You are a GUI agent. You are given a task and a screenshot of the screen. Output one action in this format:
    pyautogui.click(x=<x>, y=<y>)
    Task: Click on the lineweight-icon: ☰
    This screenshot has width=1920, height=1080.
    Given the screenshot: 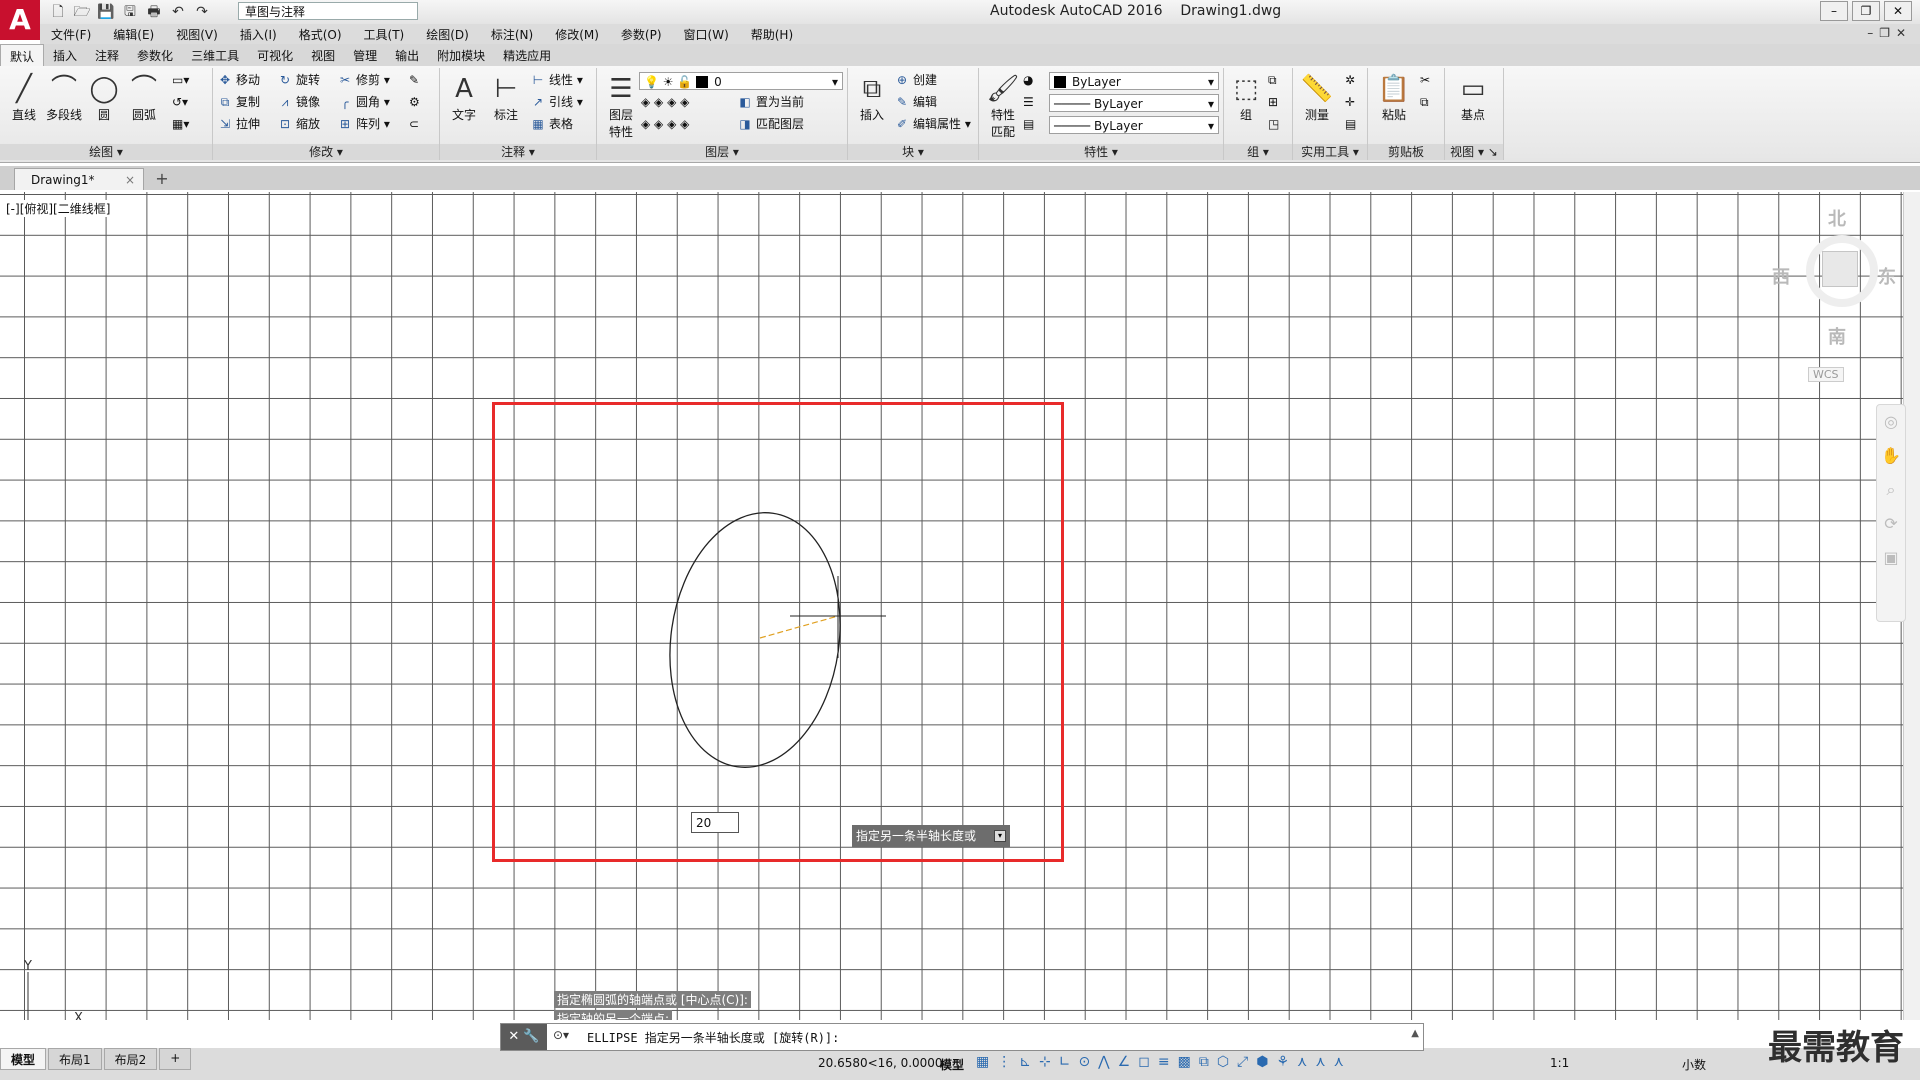 What is the action you would take?
    pyautogui.click(x=1028, y=102)
    